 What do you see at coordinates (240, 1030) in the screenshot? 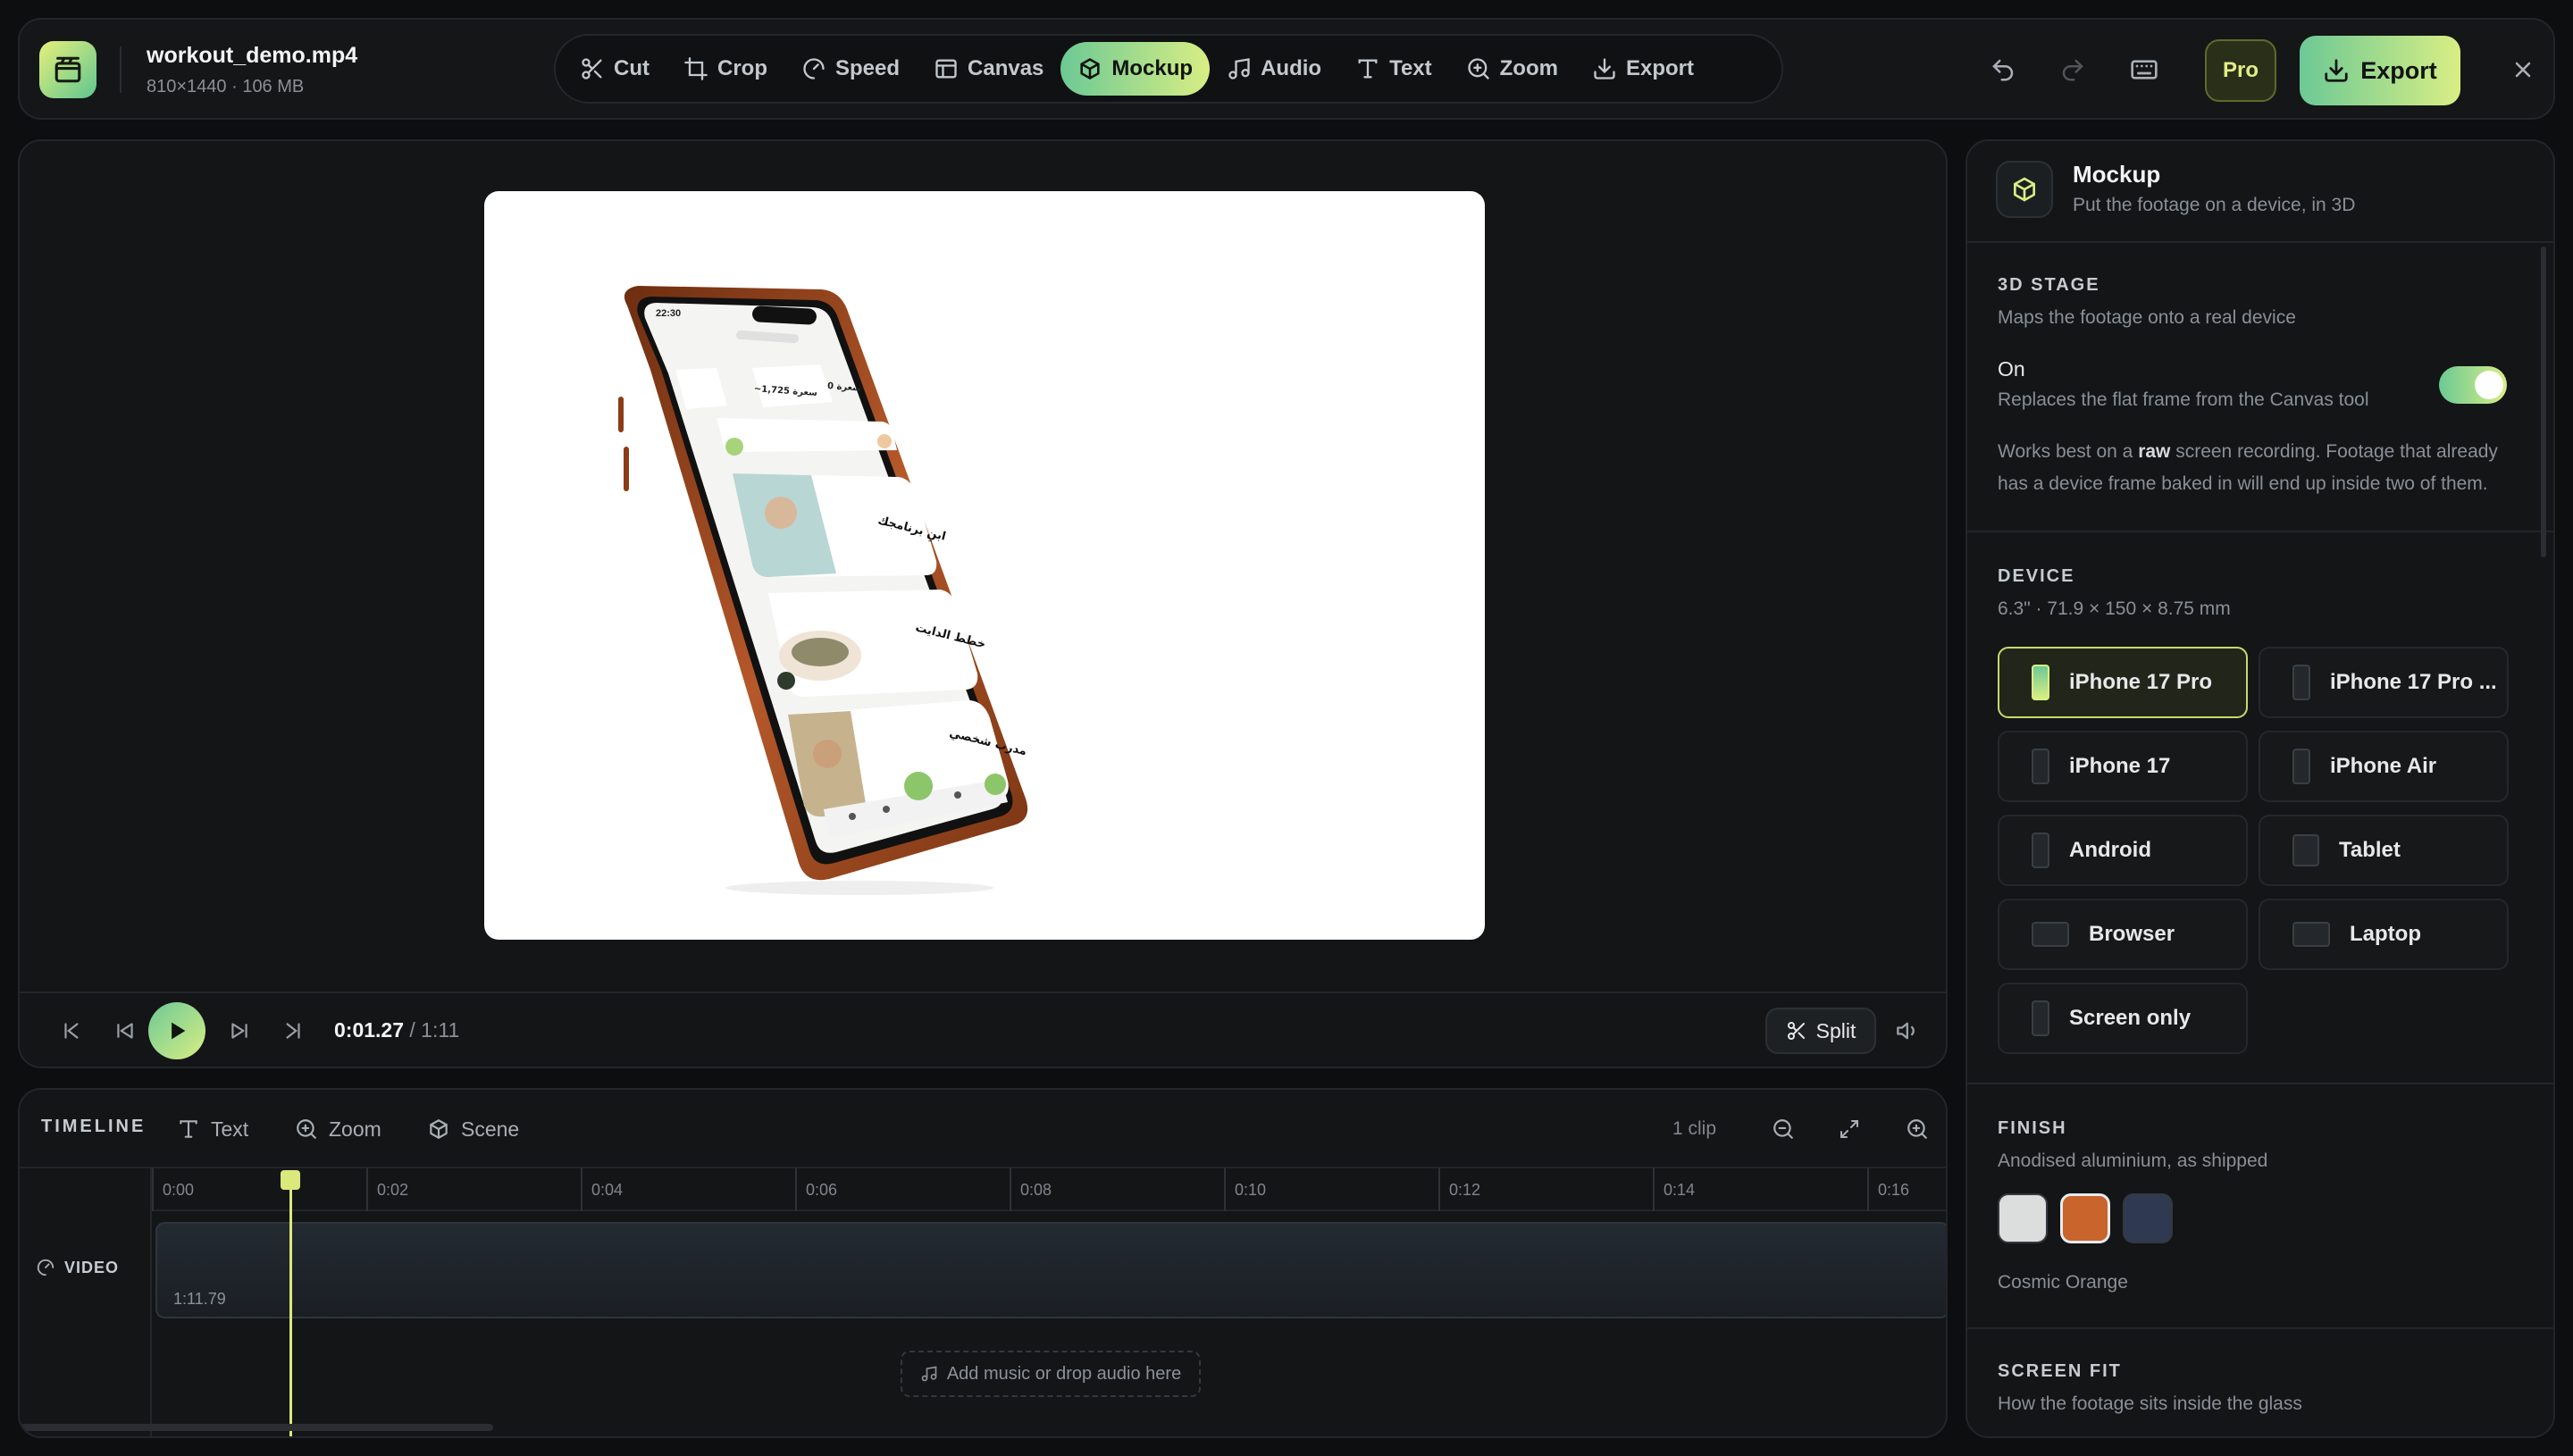
I see `next-frame-icon` at bounding box center [240, 1030].